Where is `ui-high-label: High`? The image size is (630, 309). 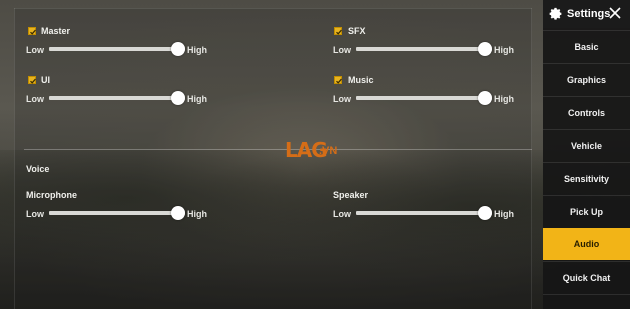 ui-high-label: High is located at coordinates (197, 99).